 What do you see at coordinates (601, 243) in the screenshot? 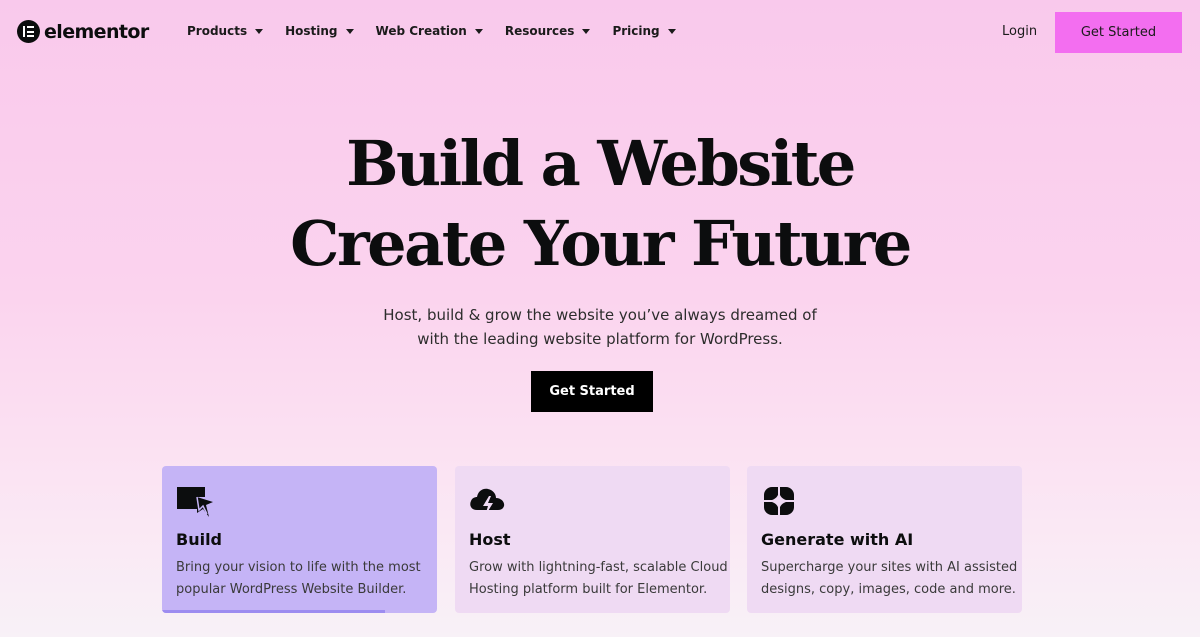
I see `hero-title-line-2: Create Your Future` at bounding box center [601, 243].